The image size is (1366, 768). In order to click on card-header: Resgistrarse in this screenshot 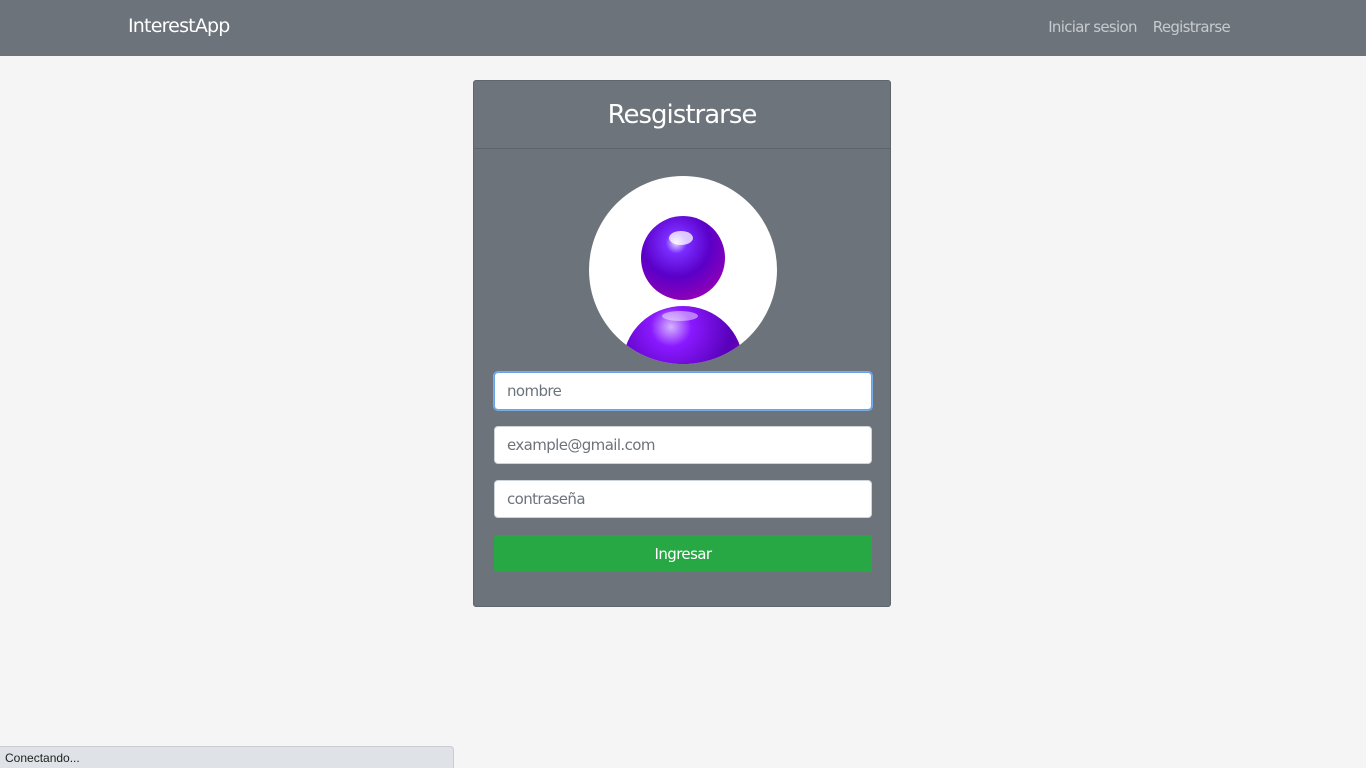, I will do `click(682, 115)`.